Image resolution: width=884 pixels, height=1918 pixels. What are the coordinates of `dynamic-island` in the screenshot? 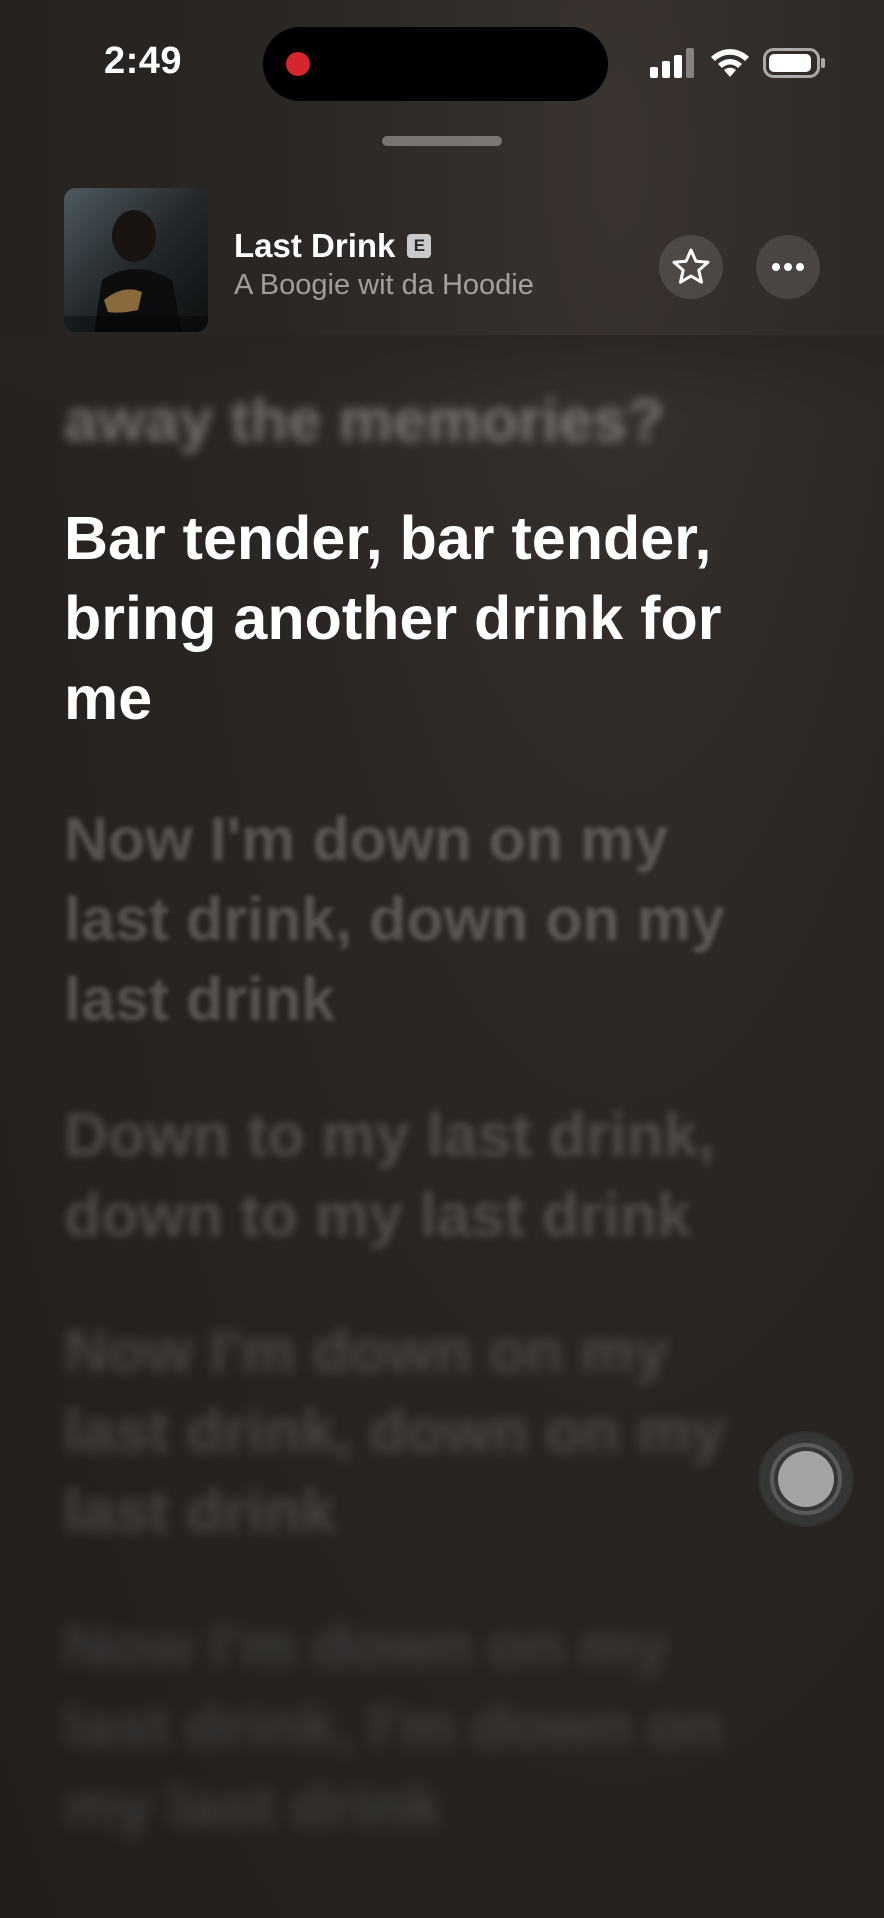 It's located at (435, 64).